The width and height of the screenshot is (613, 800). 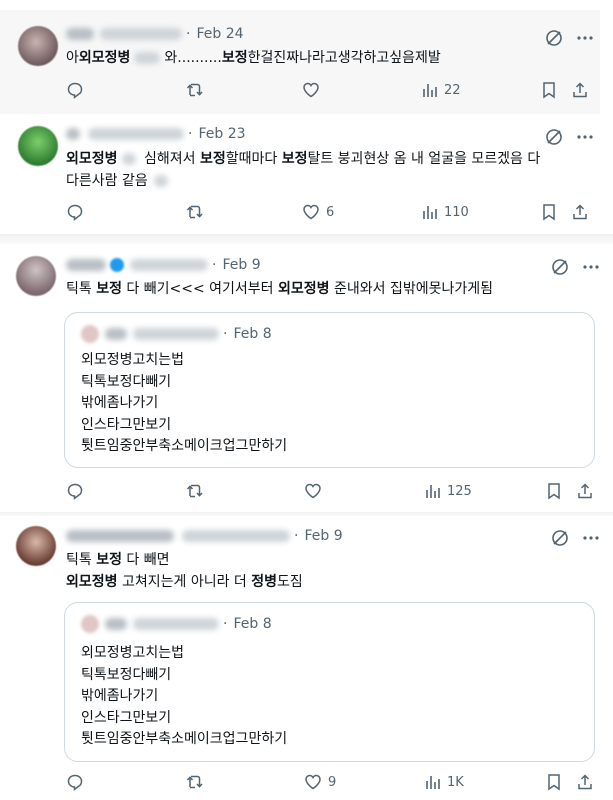 I want to click on action-bar: 6 110, so click(x=300, y=213).